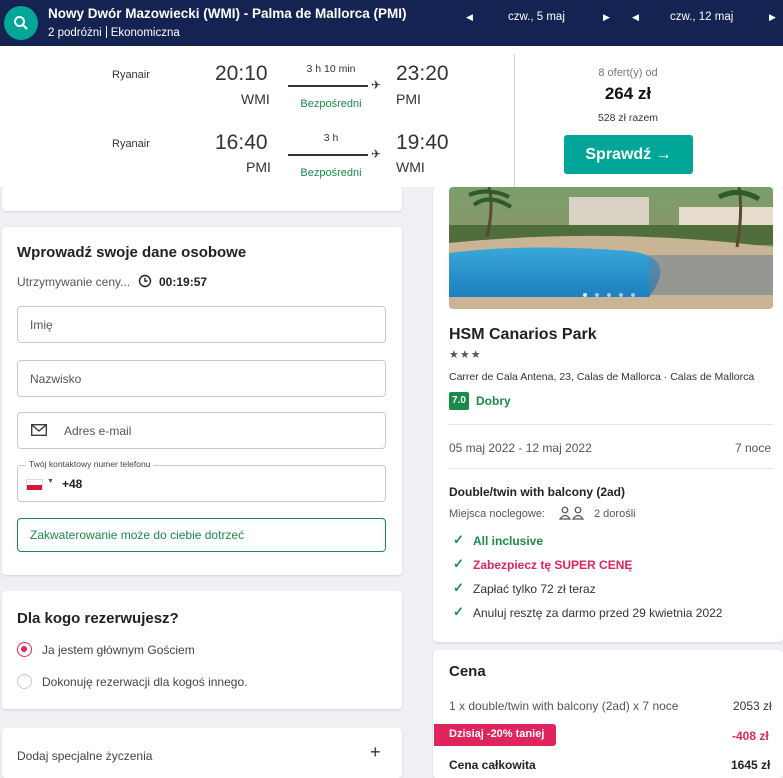  Describe the element at coordinates (183, 282) in the screenshot. I see `price-hold-timer: 00:19:57` at that location.